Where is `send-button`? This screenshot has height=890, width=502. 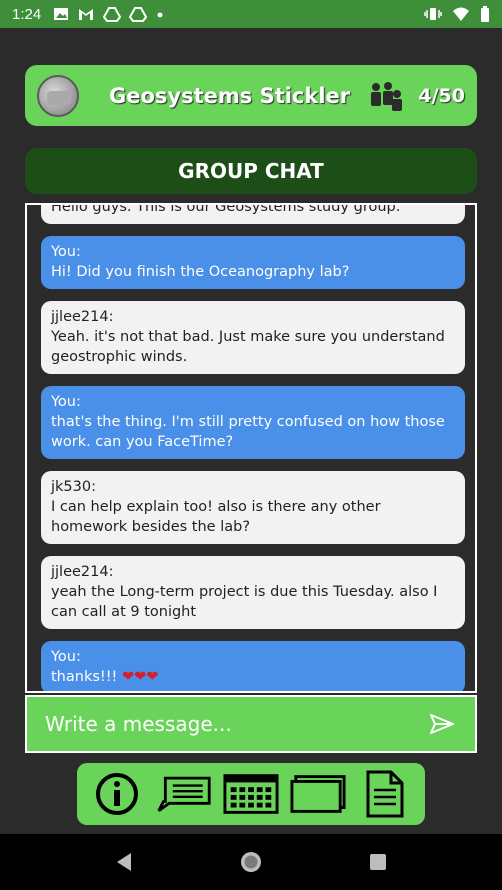 send-button is located at coordinates (442, 724).